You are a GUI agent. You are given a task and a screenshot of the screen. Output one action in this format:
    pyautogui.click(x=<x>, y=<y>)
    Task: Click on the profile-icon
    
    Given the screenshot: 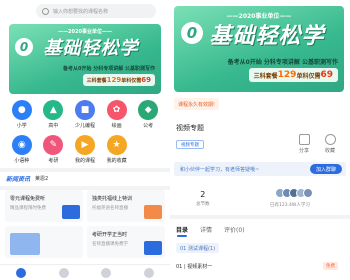 What is the action you would take?
    pyautogui.click(x=148, y=272)
    